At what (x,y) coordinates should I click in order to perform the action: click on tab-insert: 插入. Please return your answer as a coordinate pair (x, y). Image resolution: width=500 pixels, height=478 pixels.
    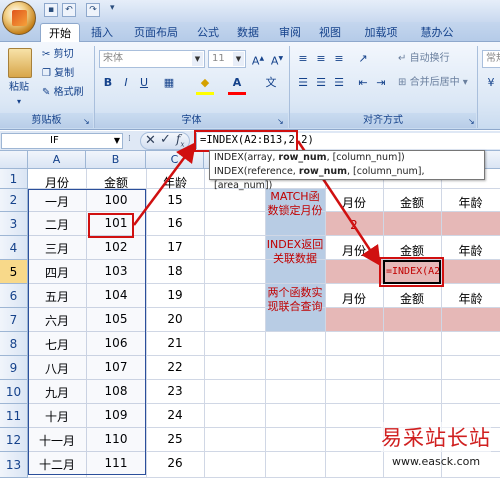
    Looking at the image, I should click on (102, 32).